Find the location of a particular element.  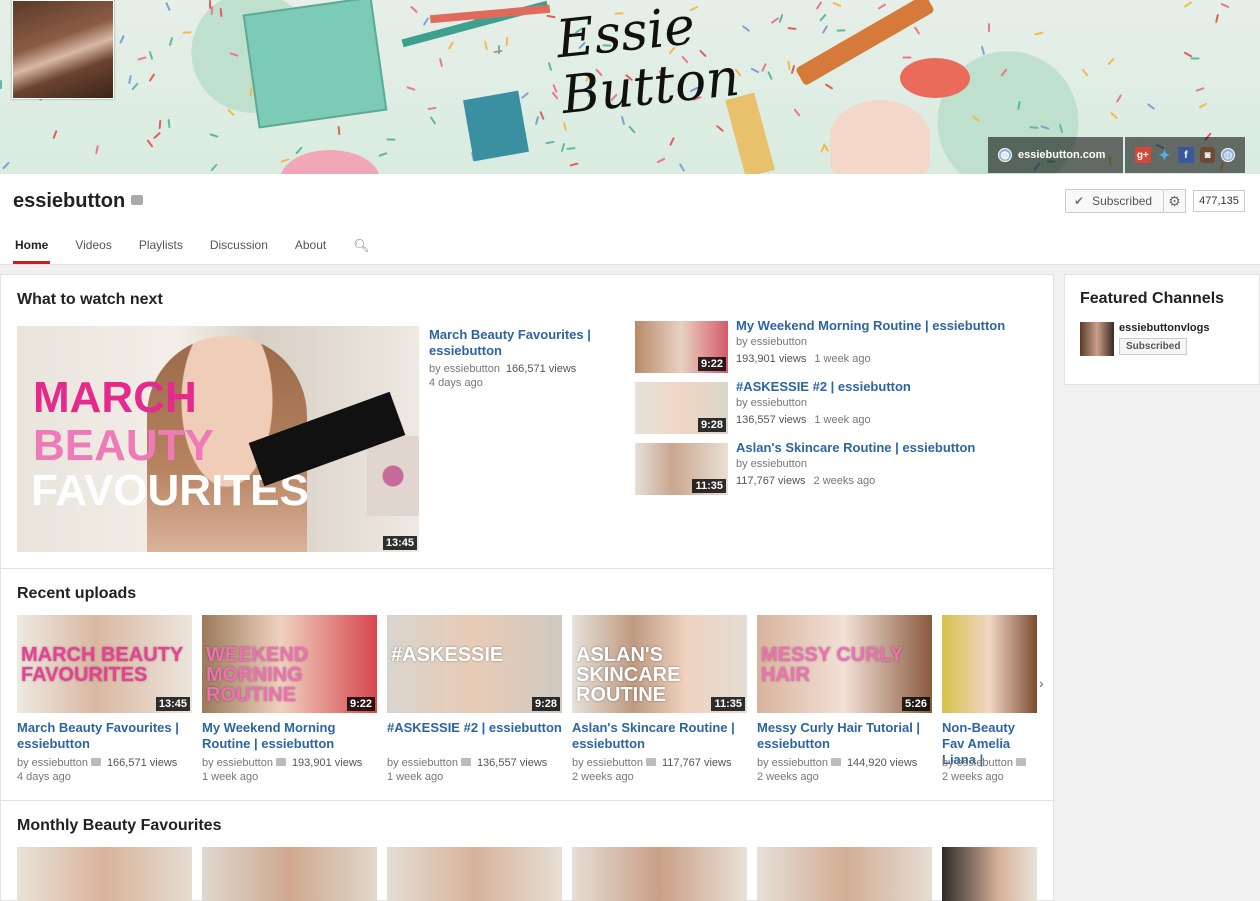

thumbnail-overlay-text: MARCH BEAUTY FAVOURITES is located at coordinates (102, 665).